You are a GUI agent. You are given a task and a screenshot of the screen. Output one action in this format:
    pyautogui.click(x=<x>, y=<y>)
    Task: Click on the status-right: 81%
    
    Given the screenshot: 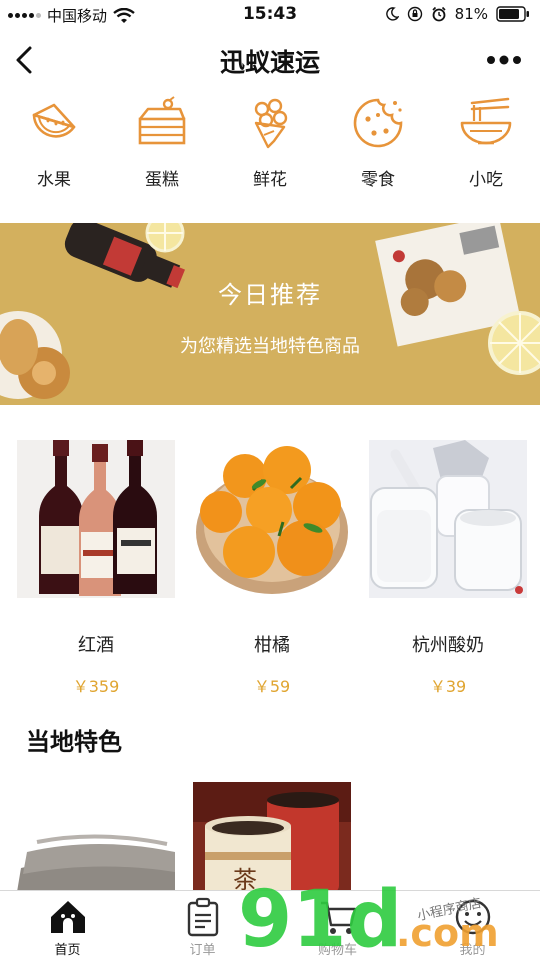 What is the action you would take?
    pyautogui.click(x=457, y=14)
    